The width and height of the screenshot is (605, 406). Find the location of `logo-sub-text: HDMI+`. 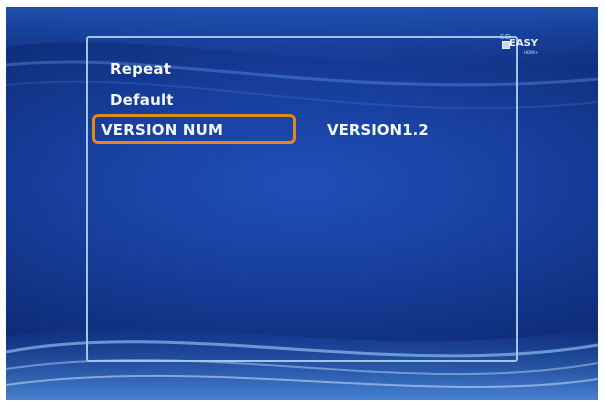

logo-sub-text: HDMI+ is located at coordinates (531, 52).